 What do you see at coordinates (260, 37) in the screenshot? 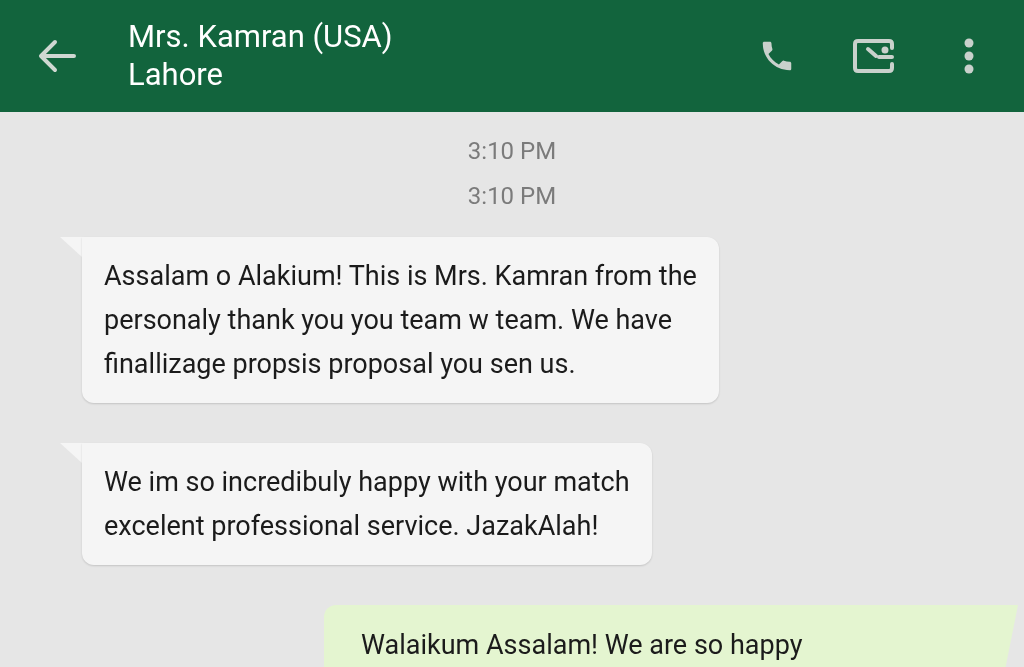
I see `contact-name: Mrs. Kamran (USA)` at bounding box center [260, 37].